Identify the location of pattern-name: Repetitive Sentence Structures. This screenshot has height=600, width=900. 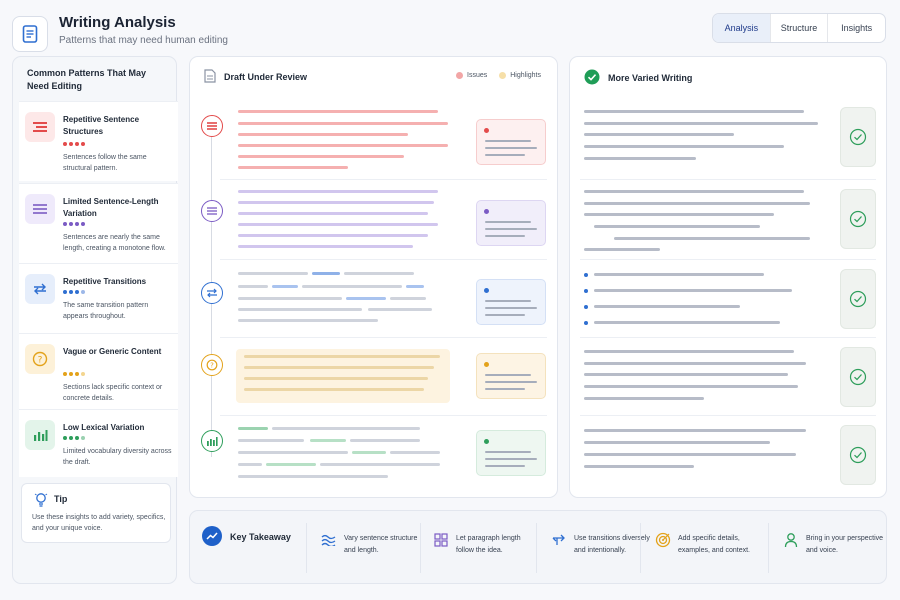
(101, 125).